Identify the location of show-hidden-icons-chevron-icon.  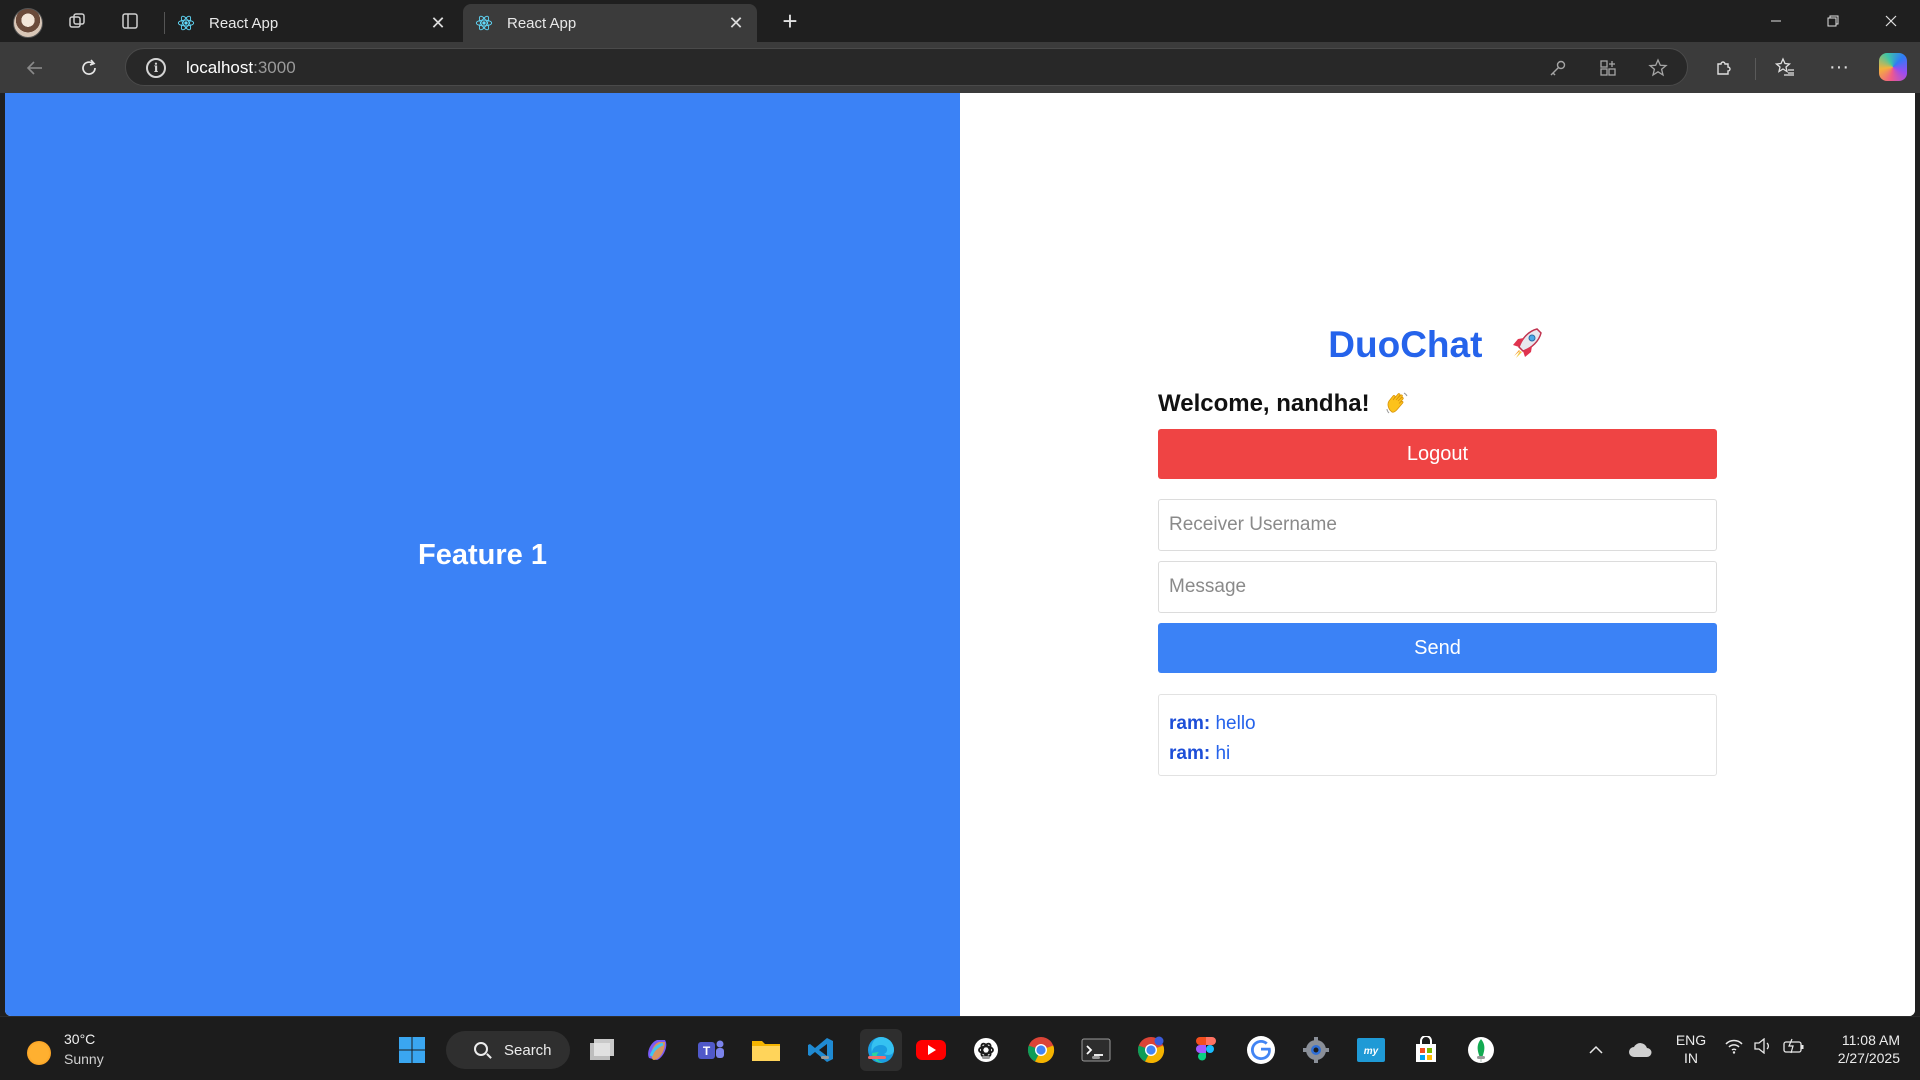
(1596, 1050).